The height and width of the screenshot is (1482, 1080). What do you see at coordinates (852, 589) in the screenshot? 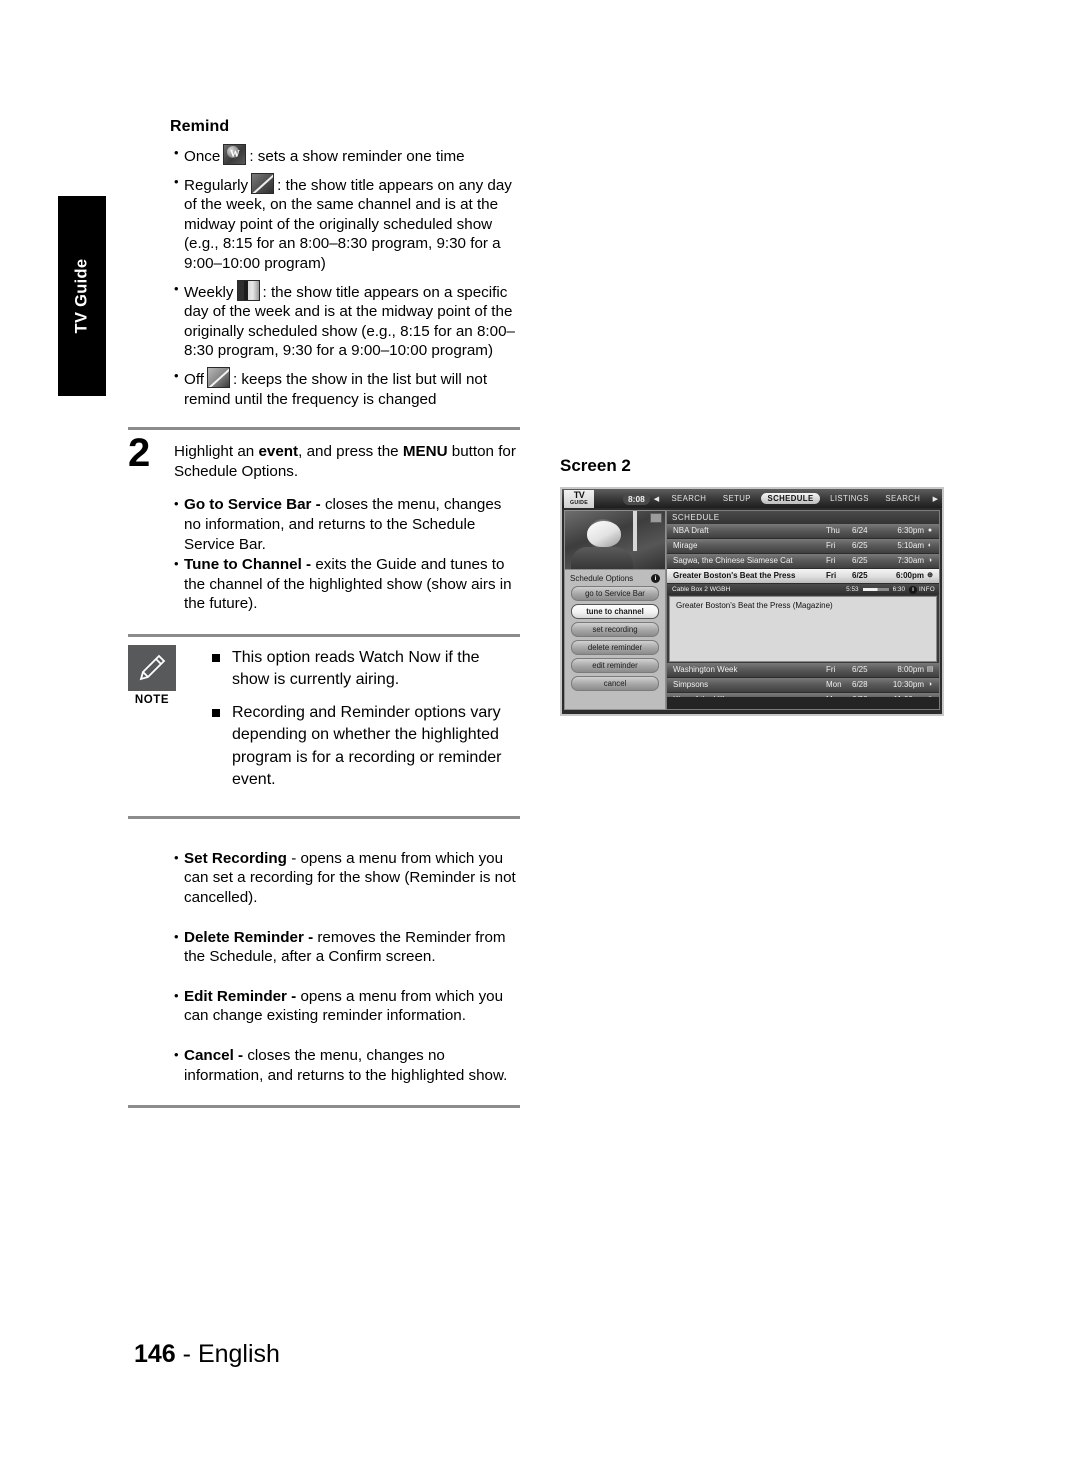
I see `info-start-time: 5:53` at bounding box center [852, 589].